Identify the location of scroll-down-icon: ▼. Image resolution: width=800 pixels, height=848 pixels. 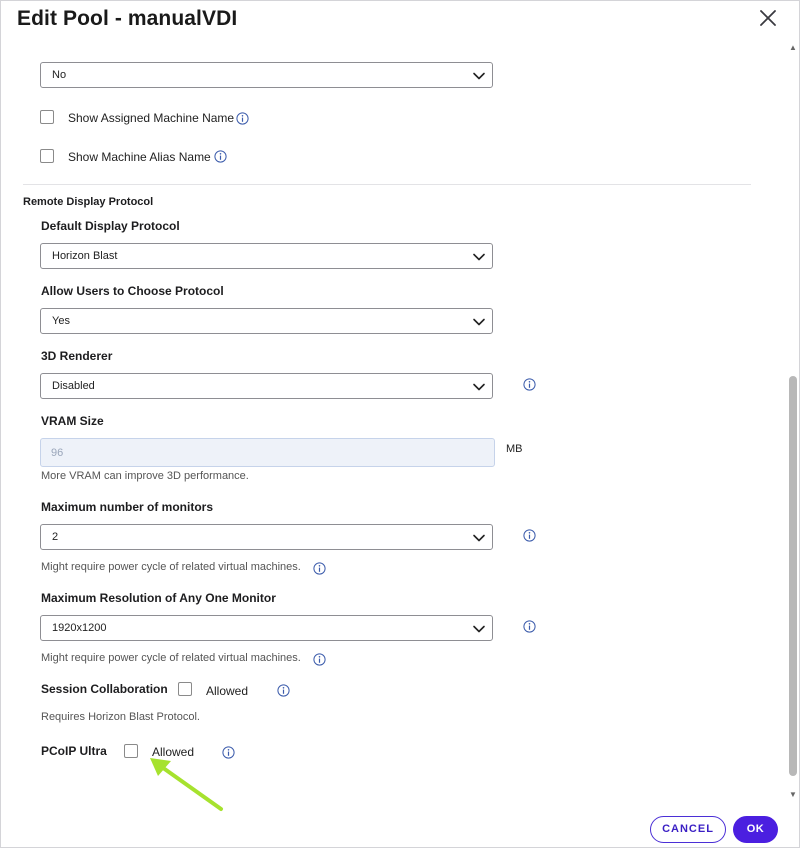
(793, 794).